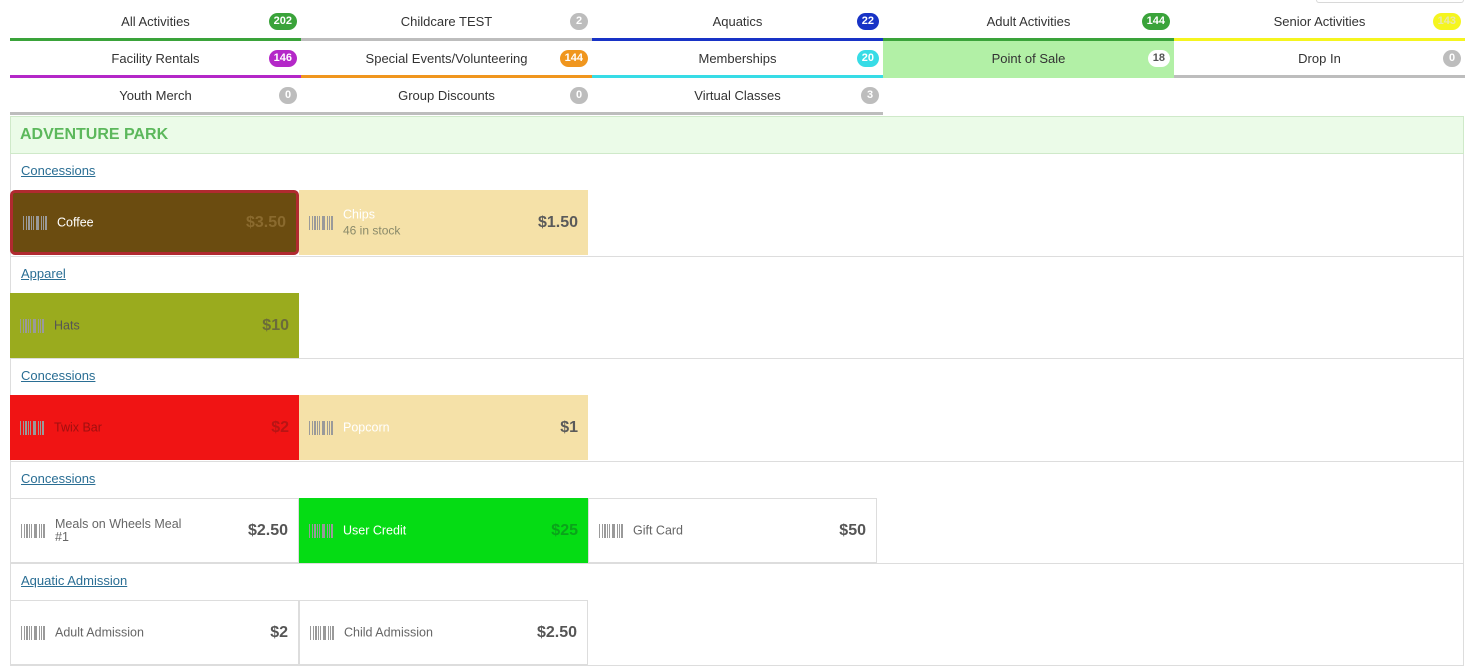 The image size is (1476, 666). I want to click on tab-label: Childcare TEST, so click(446, 21).